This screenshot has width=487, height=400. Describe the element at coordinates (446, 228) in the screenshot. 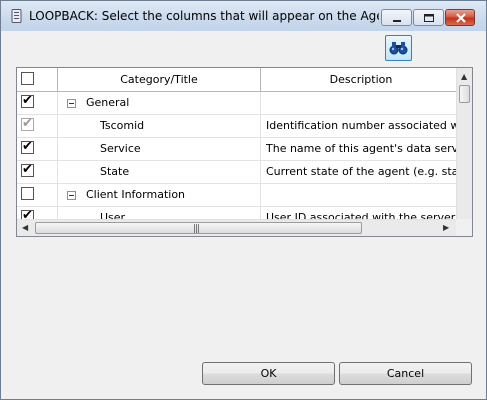

I see `scroll-right-icon: ▶` at that location.